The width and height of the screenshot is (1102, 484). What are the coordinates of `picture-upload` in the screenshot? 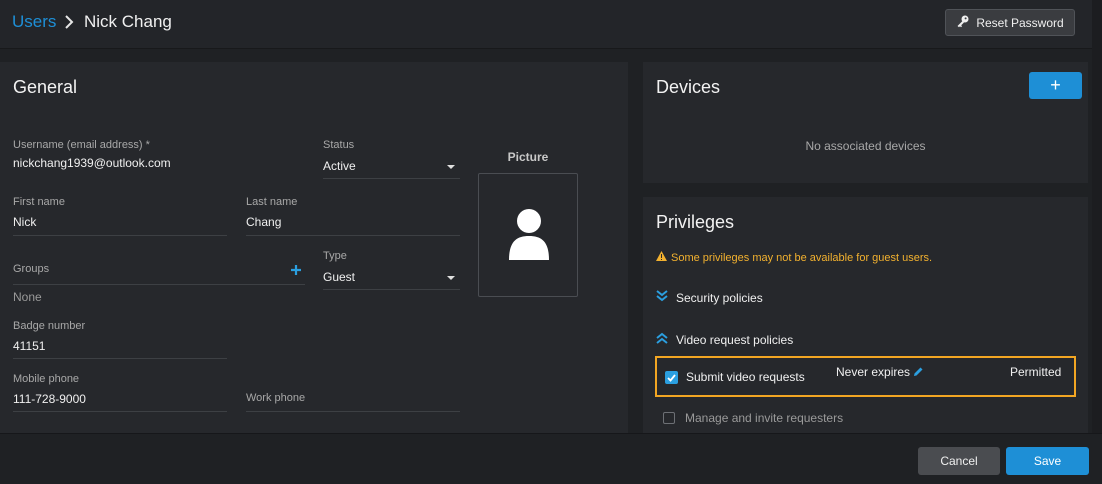 It's located at (528, 235).